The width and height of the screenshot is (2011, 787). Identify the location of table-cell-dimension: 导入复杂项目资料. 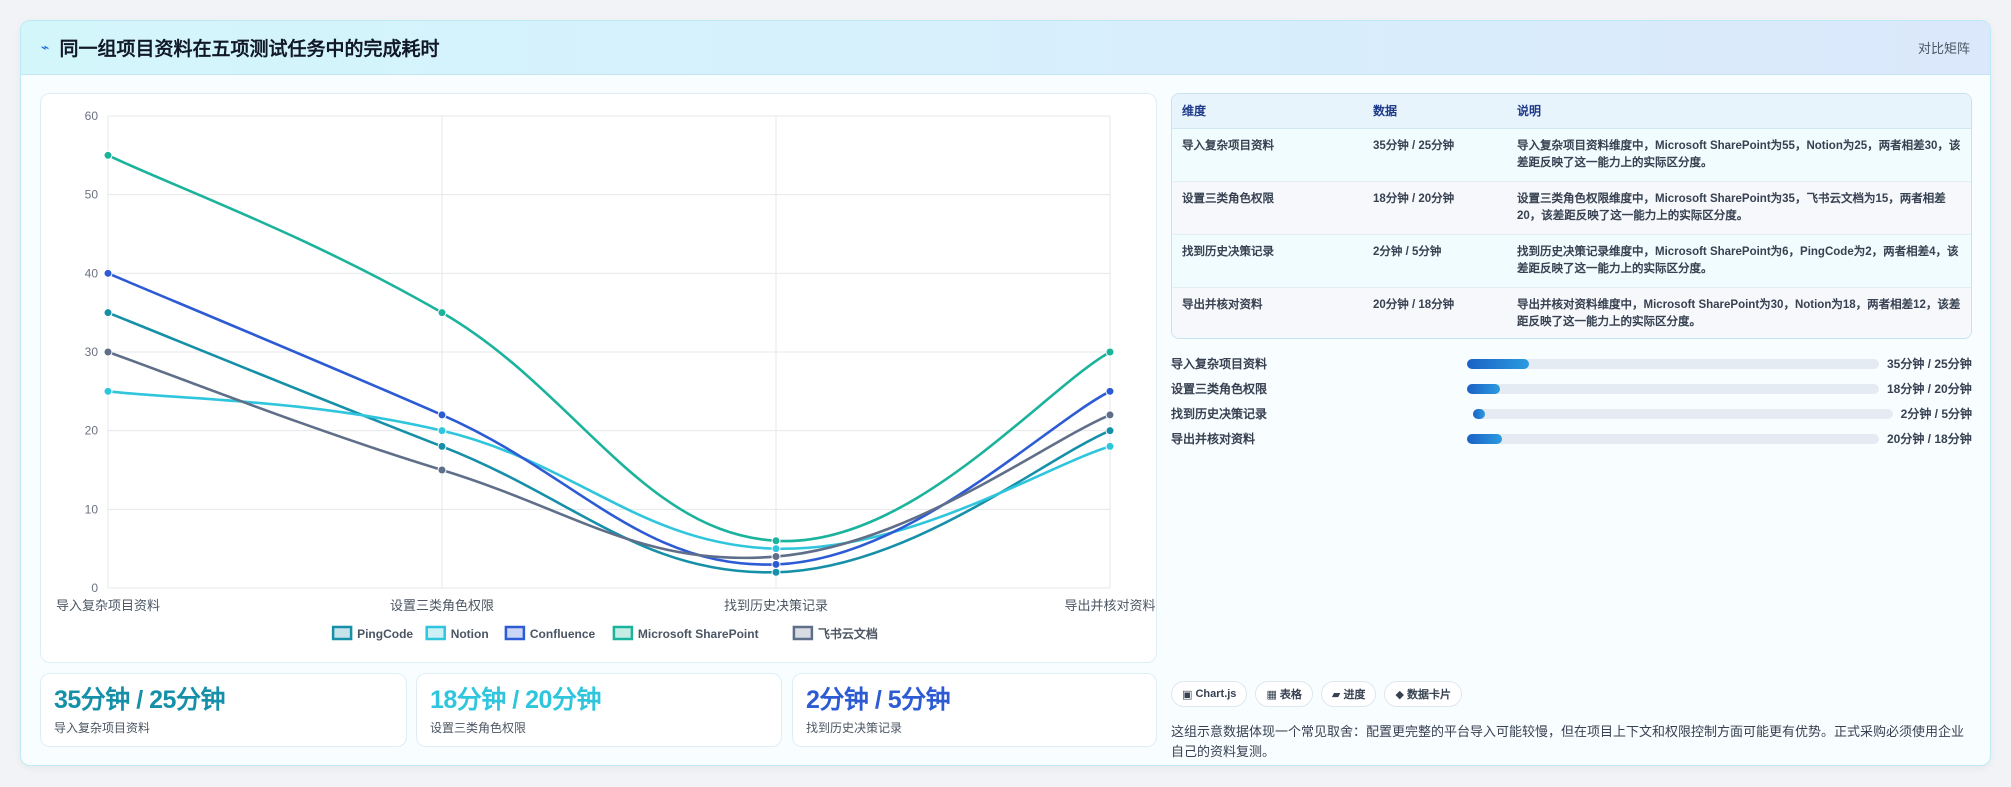
(1267, 155).